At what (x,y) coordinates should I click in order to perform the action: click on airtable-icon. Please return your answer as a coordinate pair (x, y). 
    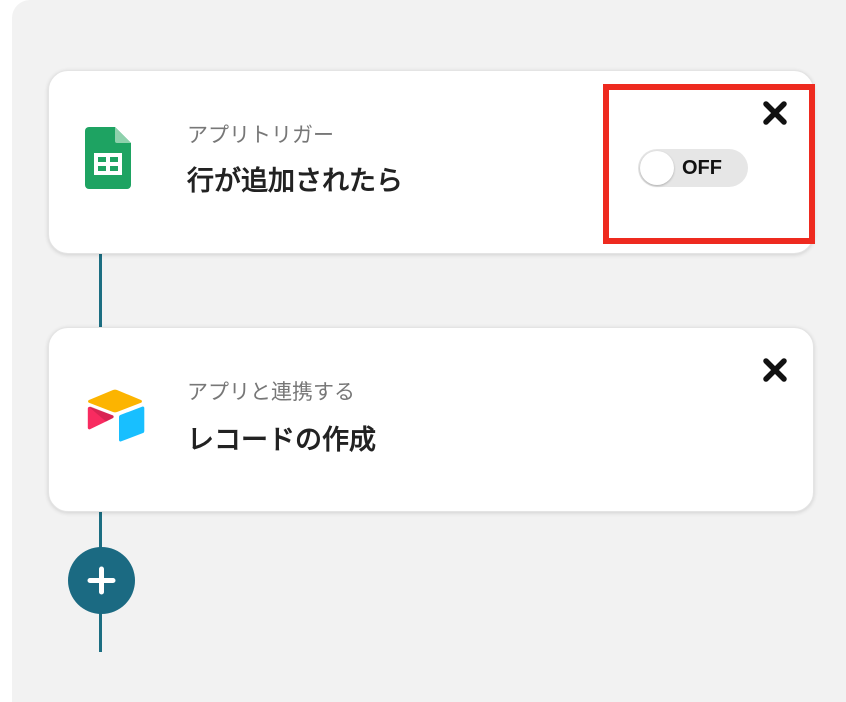
    Looking at the image, I should click on (117, 418).